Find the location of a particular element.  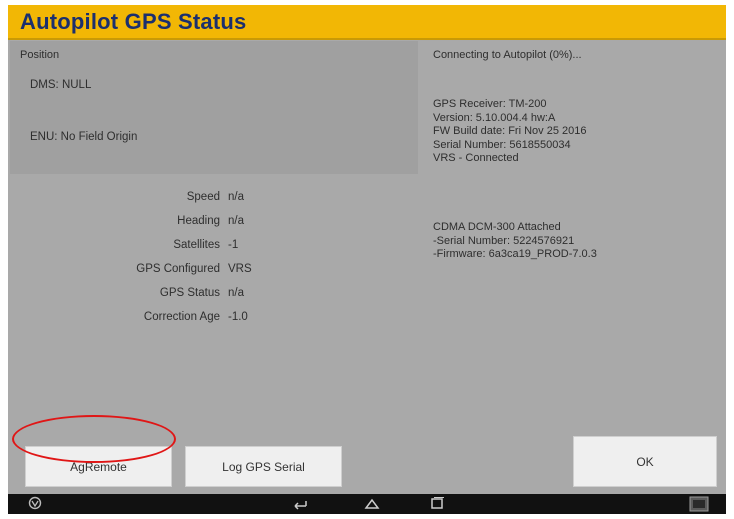

enu-value: ENU: No Field Origin is located at coordinates (84, 137).